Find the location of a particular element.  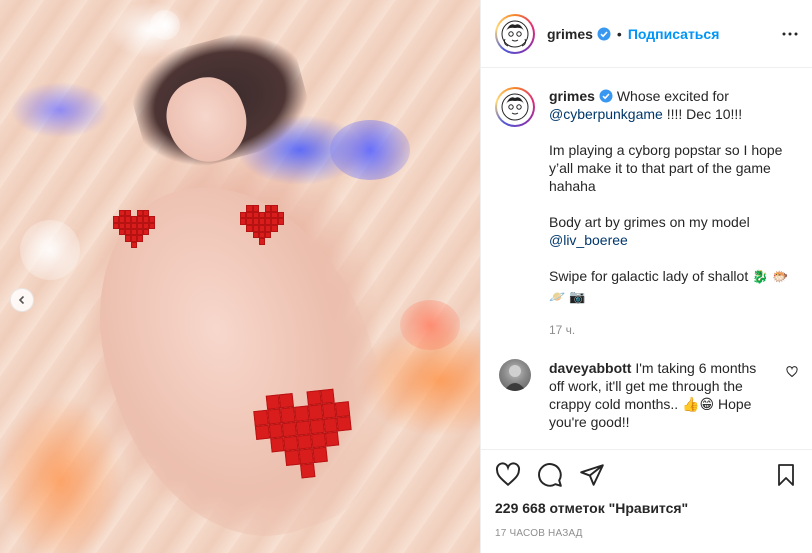

comment-icon is located at coordinates (550, 475).